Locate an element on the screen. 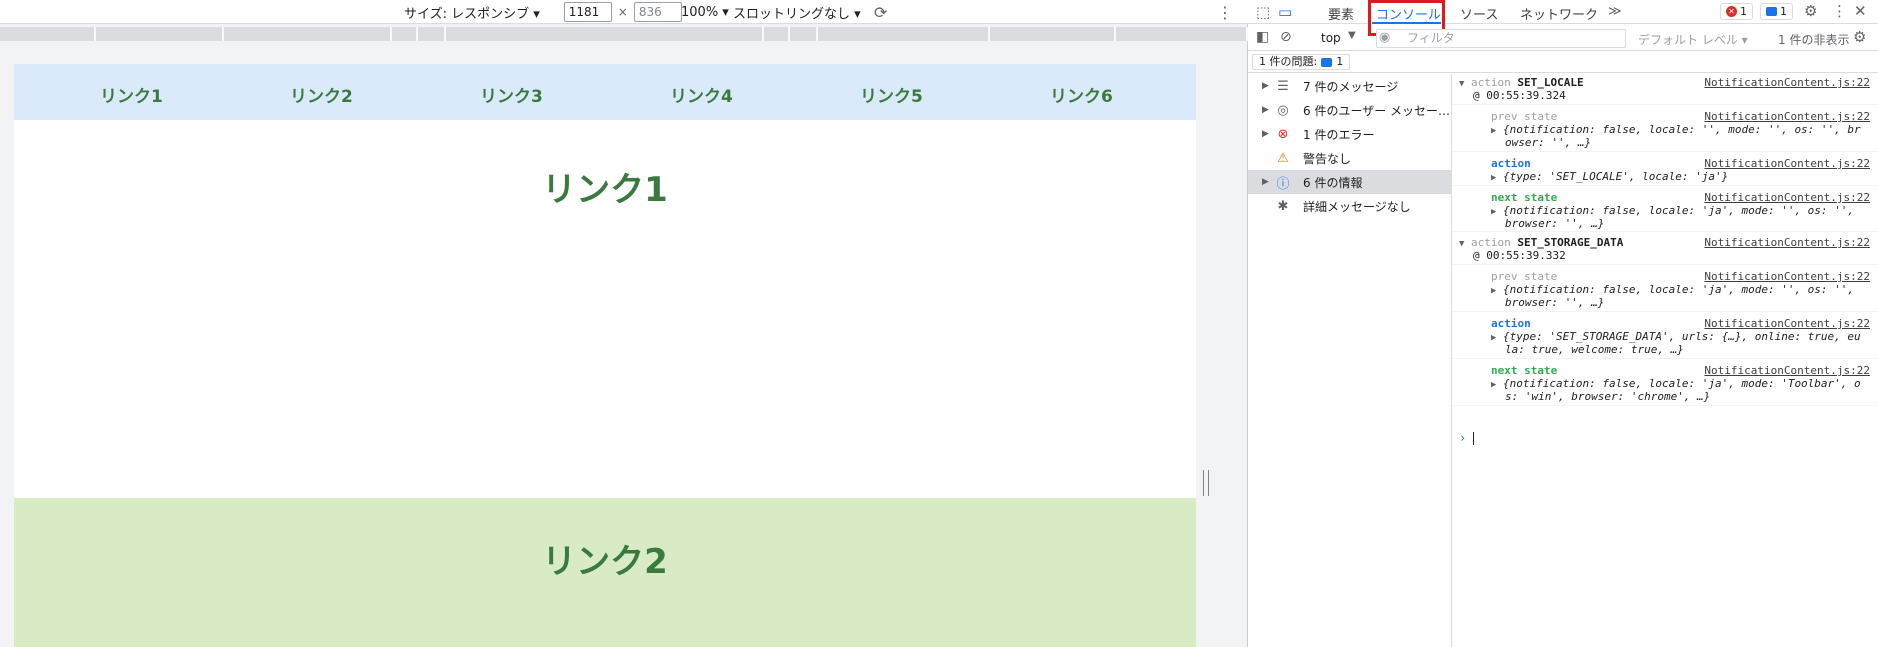 This screenshot has height=647, width=1878. tab-network: ネットワーク is located at coordinates (1559, 13).